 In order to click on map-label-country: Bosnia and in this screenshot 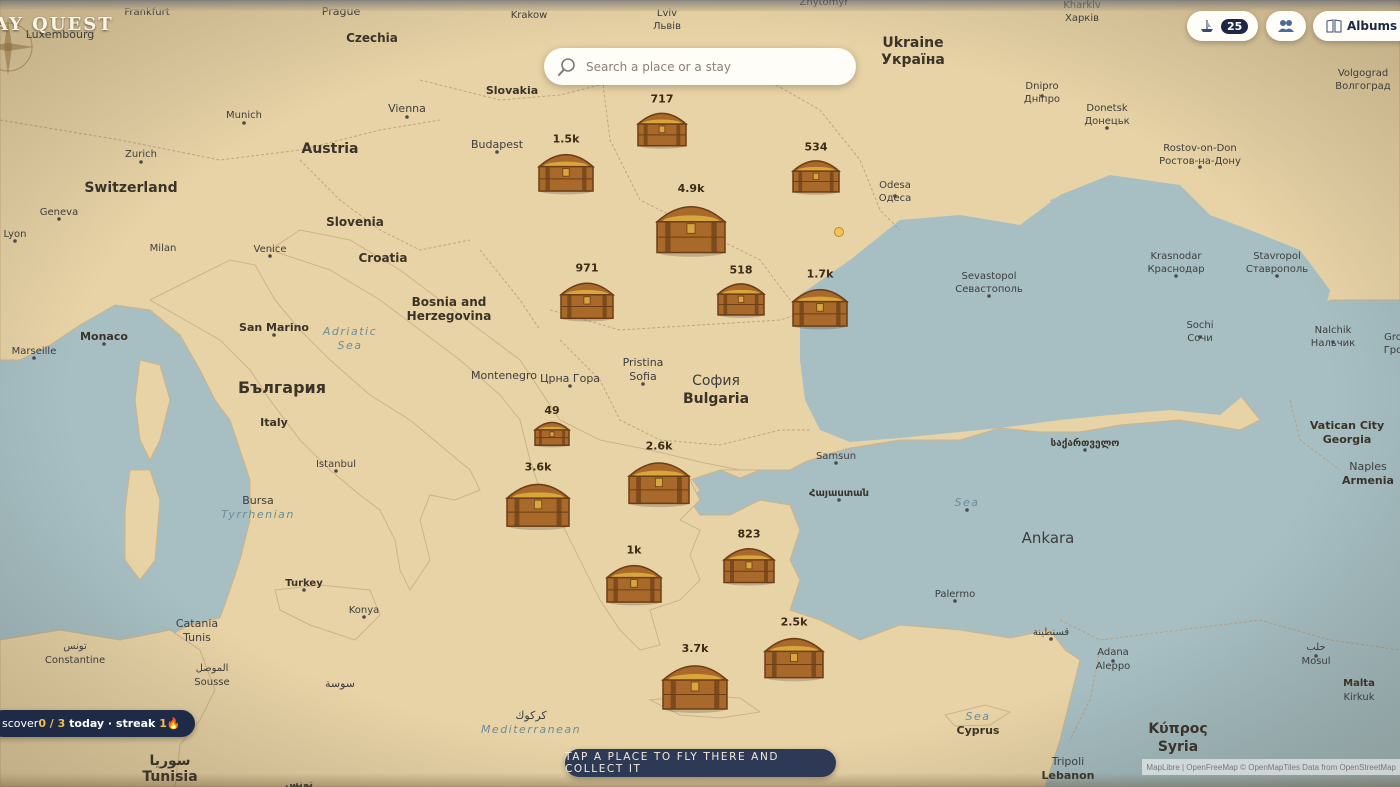, I will do `click(449, 302)`.